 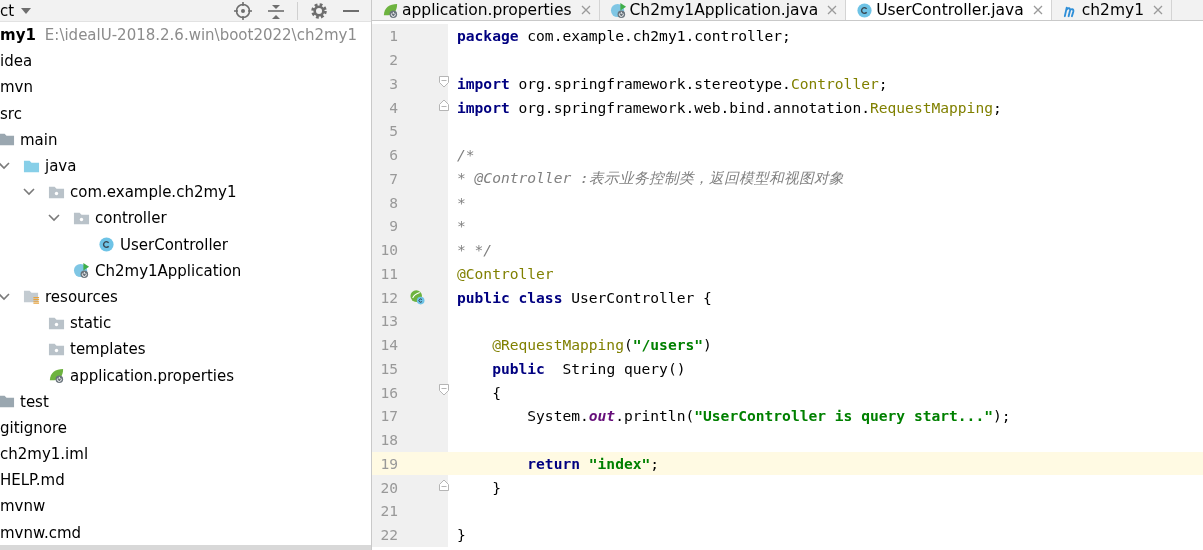 I want to click on line-number: 14, so click(x=388, y=345).